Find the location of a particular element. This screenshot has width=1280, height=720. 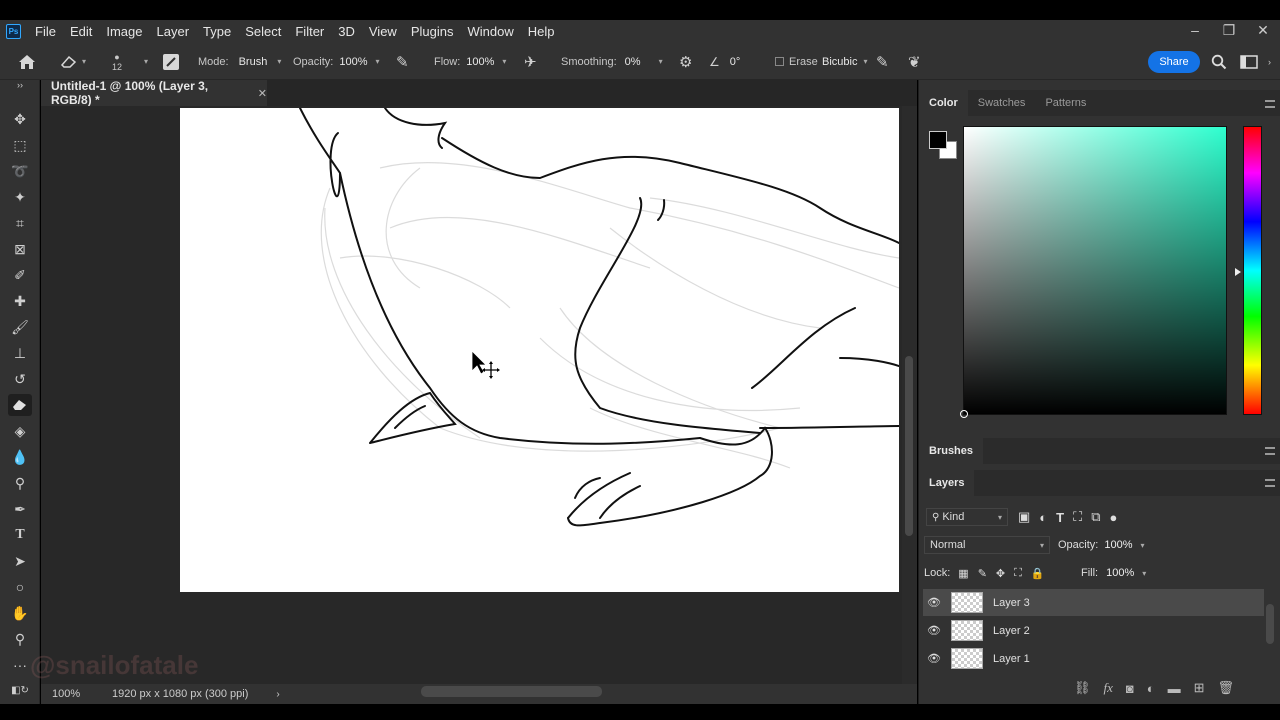

menu-layer: Layer is located at coordinates (173, 31).